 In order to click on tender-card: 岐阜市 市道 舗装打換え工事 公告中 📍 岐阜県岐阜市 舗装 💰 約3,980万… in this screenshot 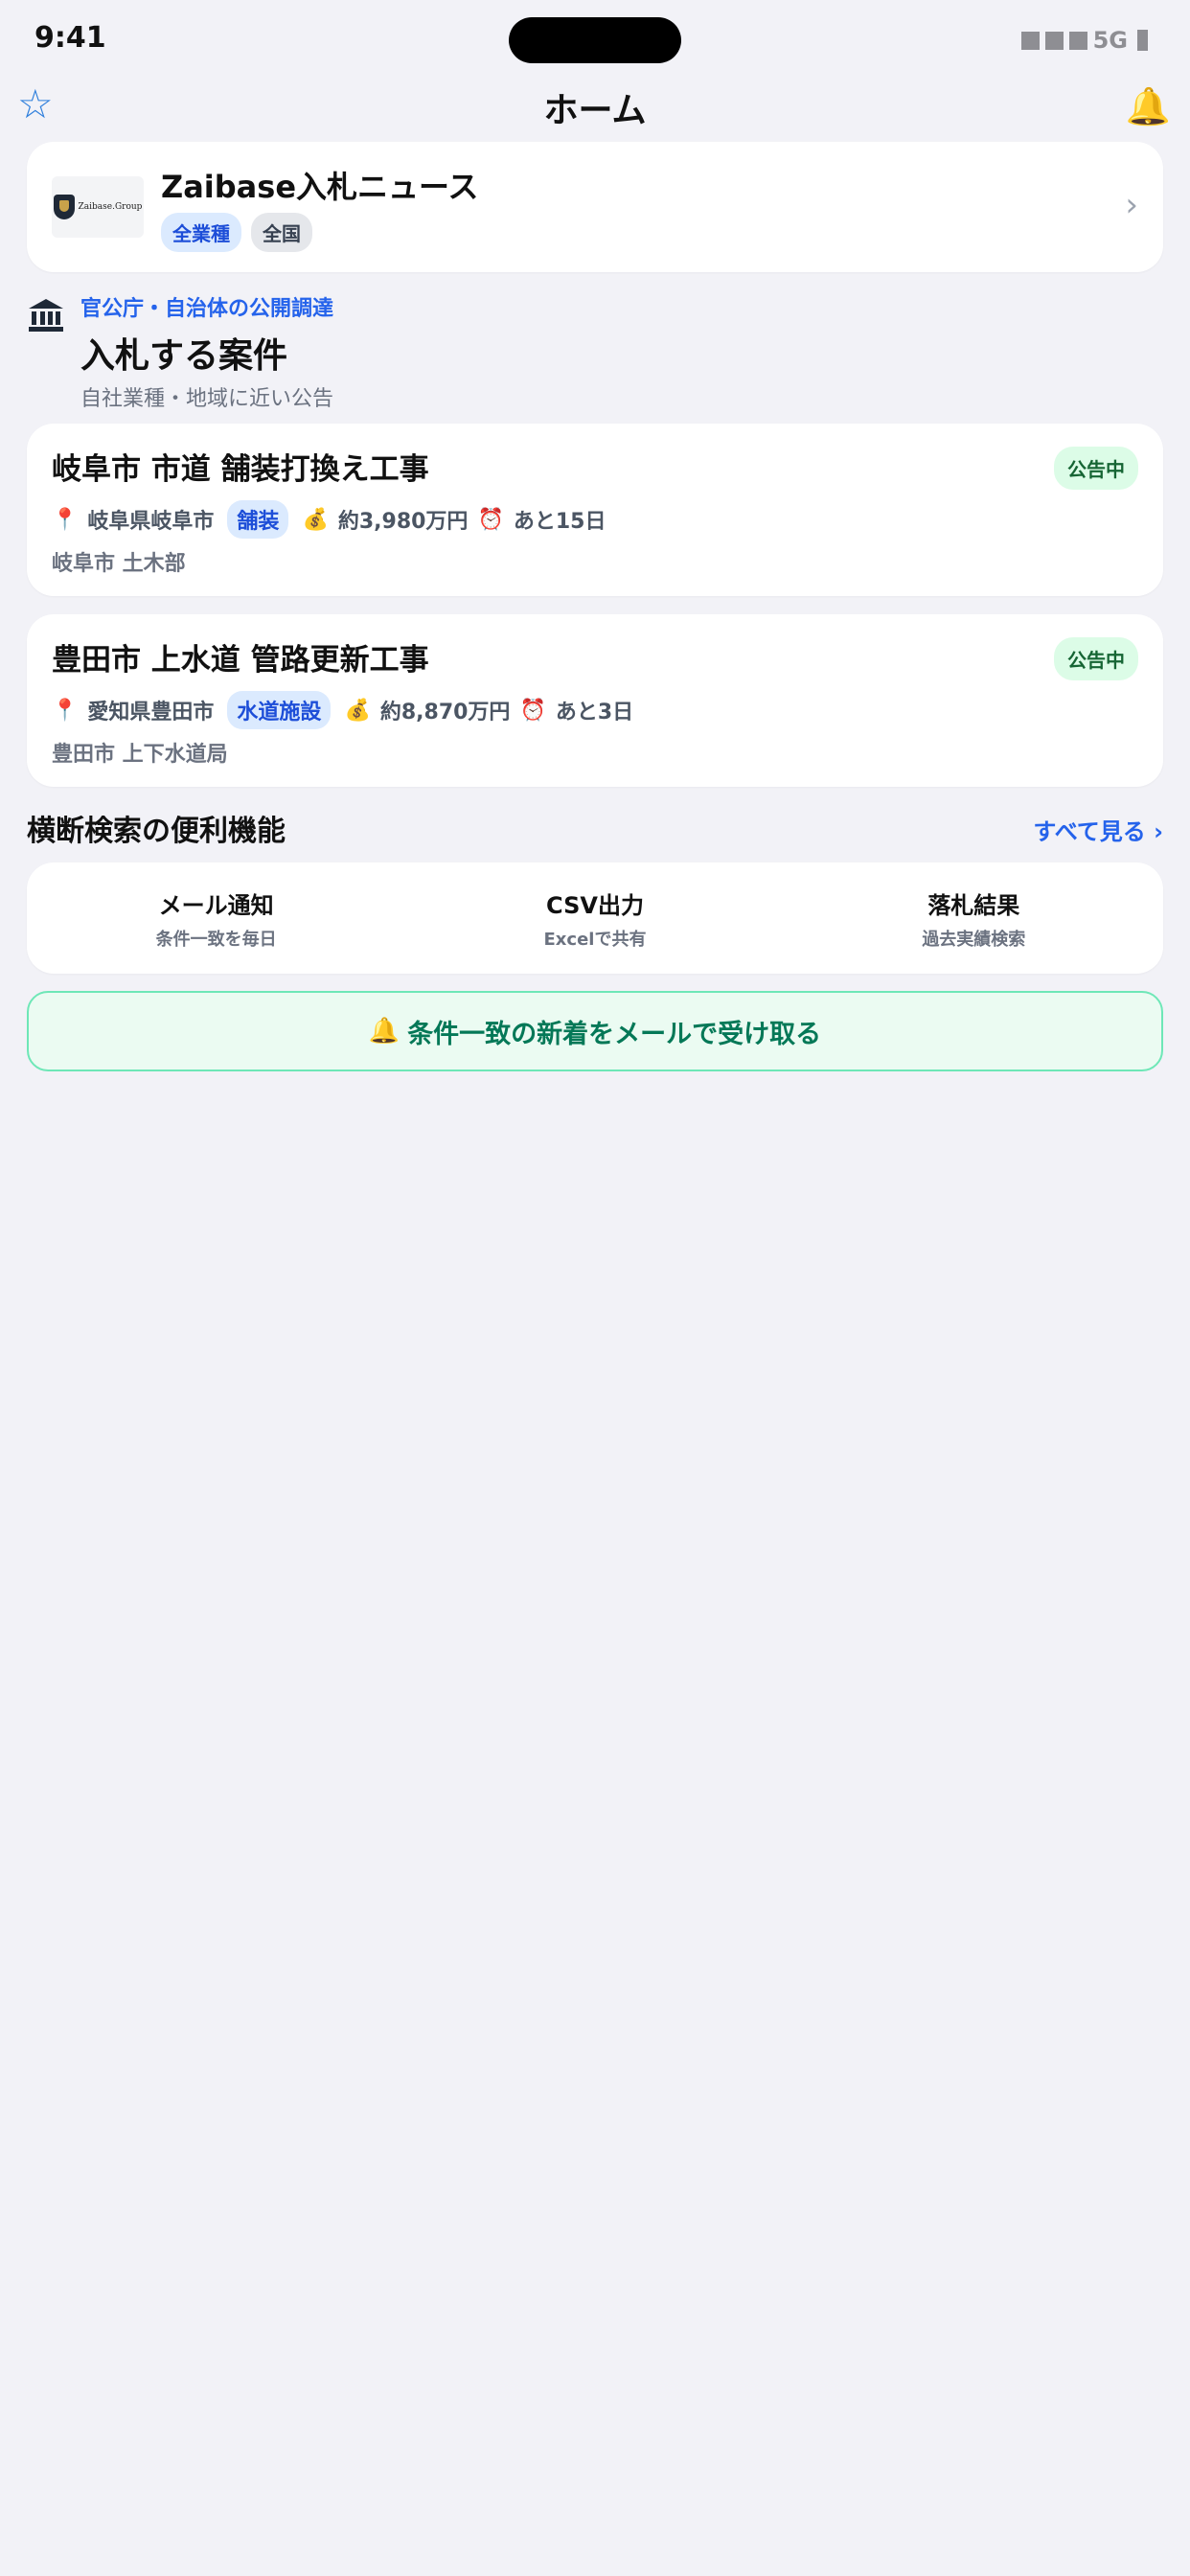, I will do `click(595, 510)`.